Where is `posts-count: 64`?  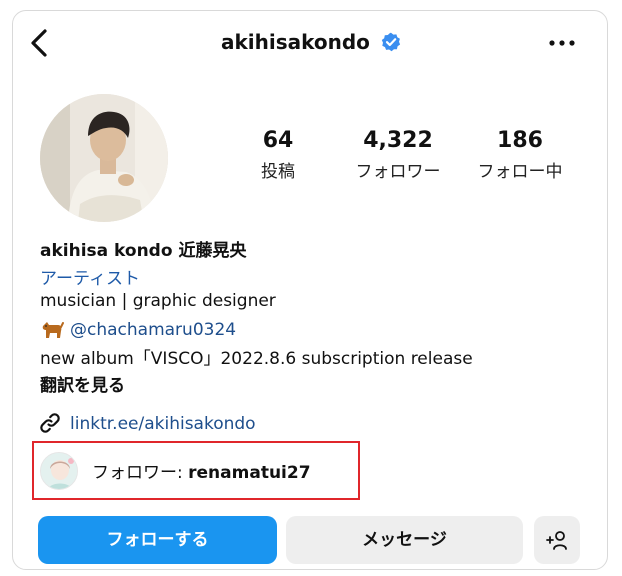 posts-count: 64 is located at coordinates (278, 140).